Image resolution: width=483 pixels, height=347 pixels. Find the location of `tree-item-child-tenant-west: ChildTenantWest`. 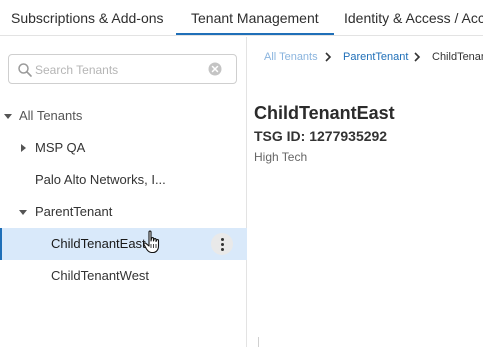

tree-item-child-tenant-west: ChildTenantWest is located at coordinates (123, 276).